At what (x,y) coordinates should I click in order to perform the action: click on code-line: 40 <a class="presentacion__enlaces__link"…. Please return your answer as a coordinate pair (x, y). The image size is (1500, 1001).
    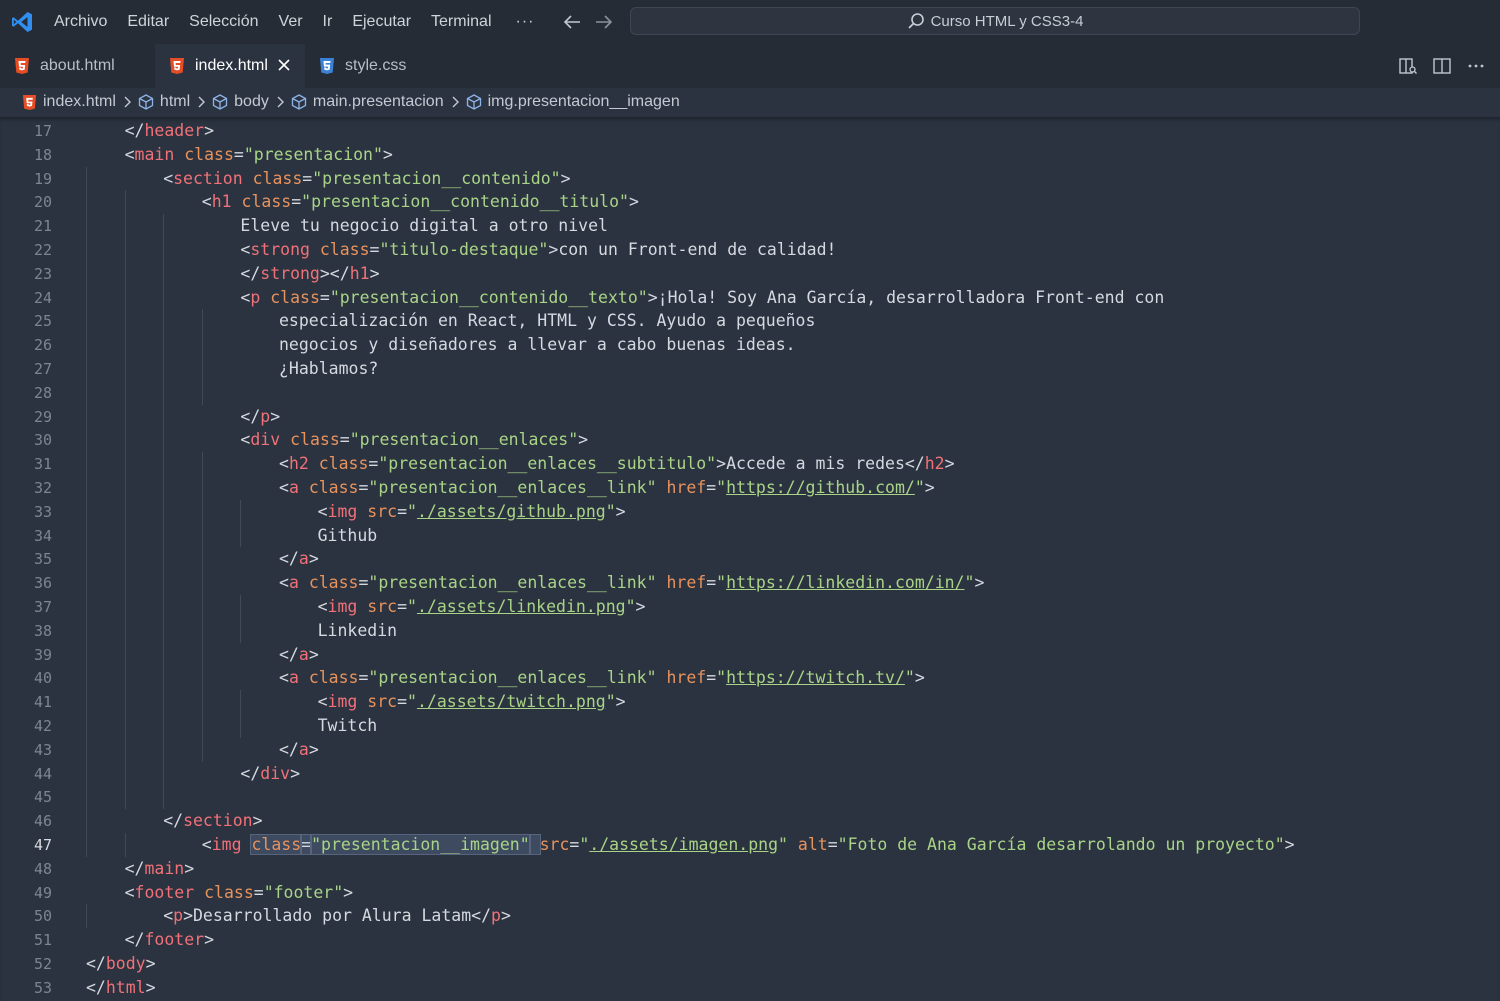
    Looking at the image, I should click on (750, 678).